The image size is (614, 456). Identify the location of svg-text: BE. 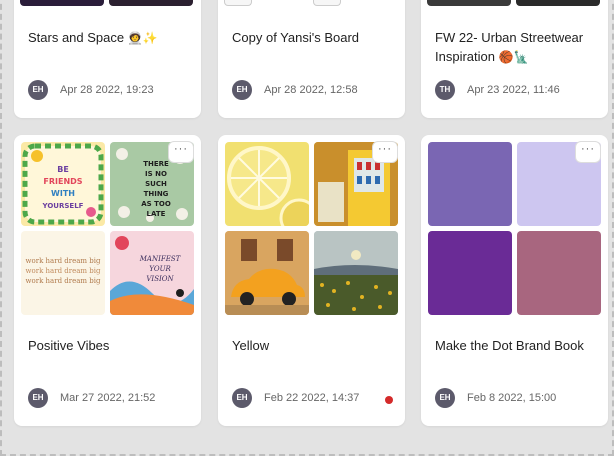
(63, 169).